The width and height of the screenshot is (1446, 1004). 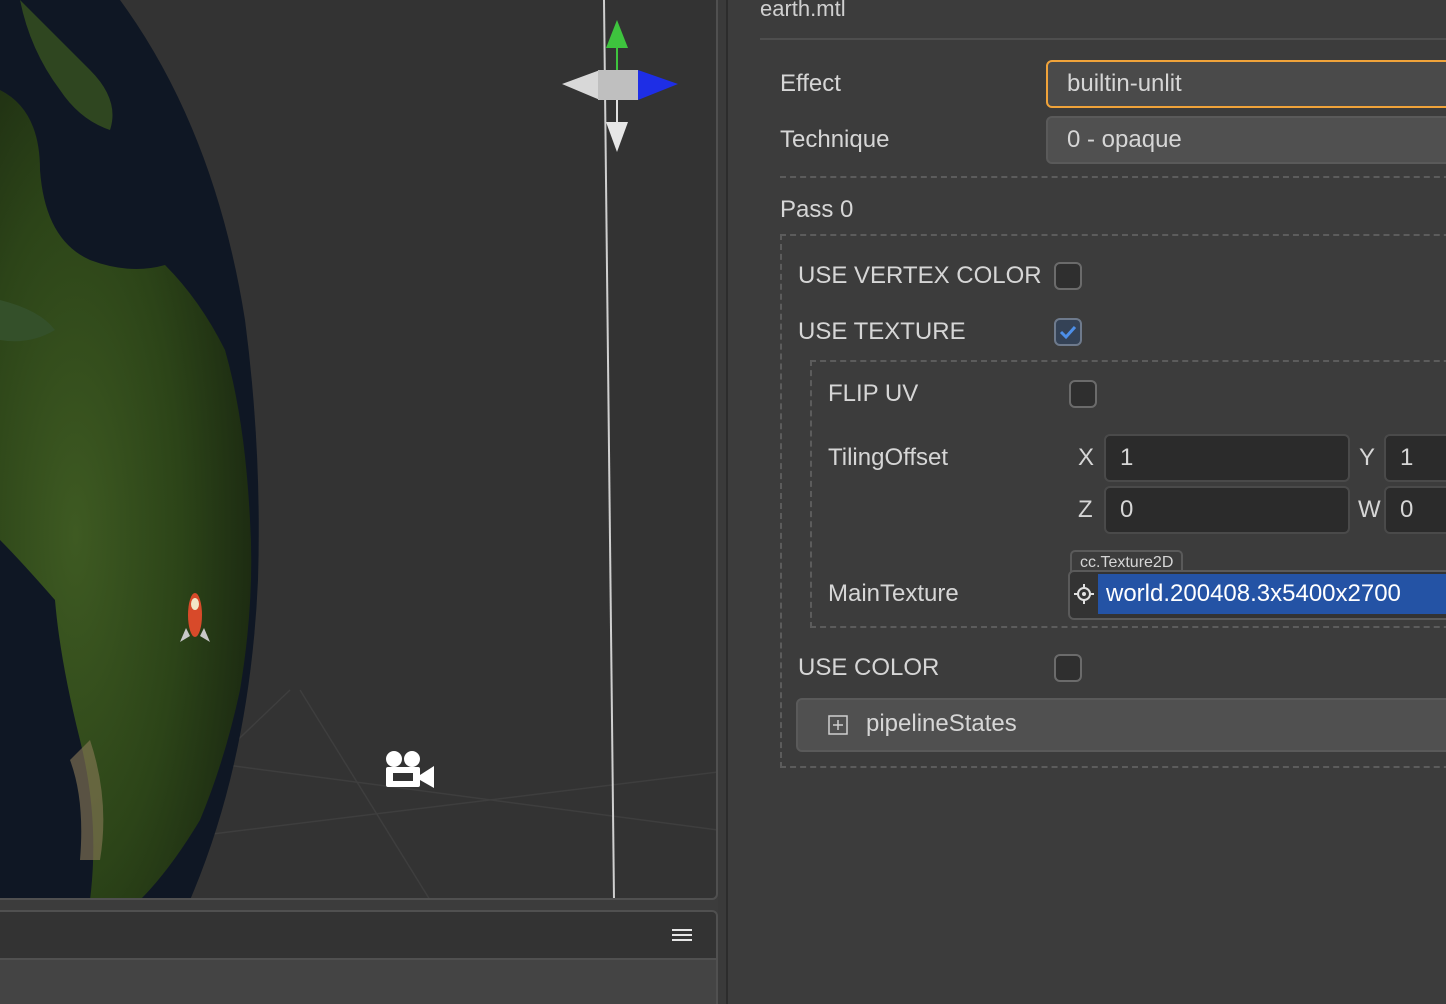 I want to click on use-color-checkbox, so click(x=1068, y=668).